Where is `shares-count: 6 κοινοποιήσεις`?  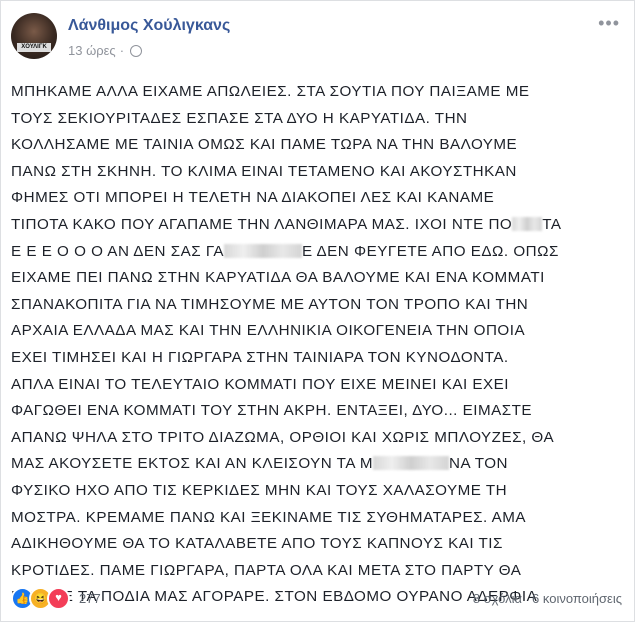 shares-count: 6 κοινοποιήσεις is located at coordinates (577, 598).